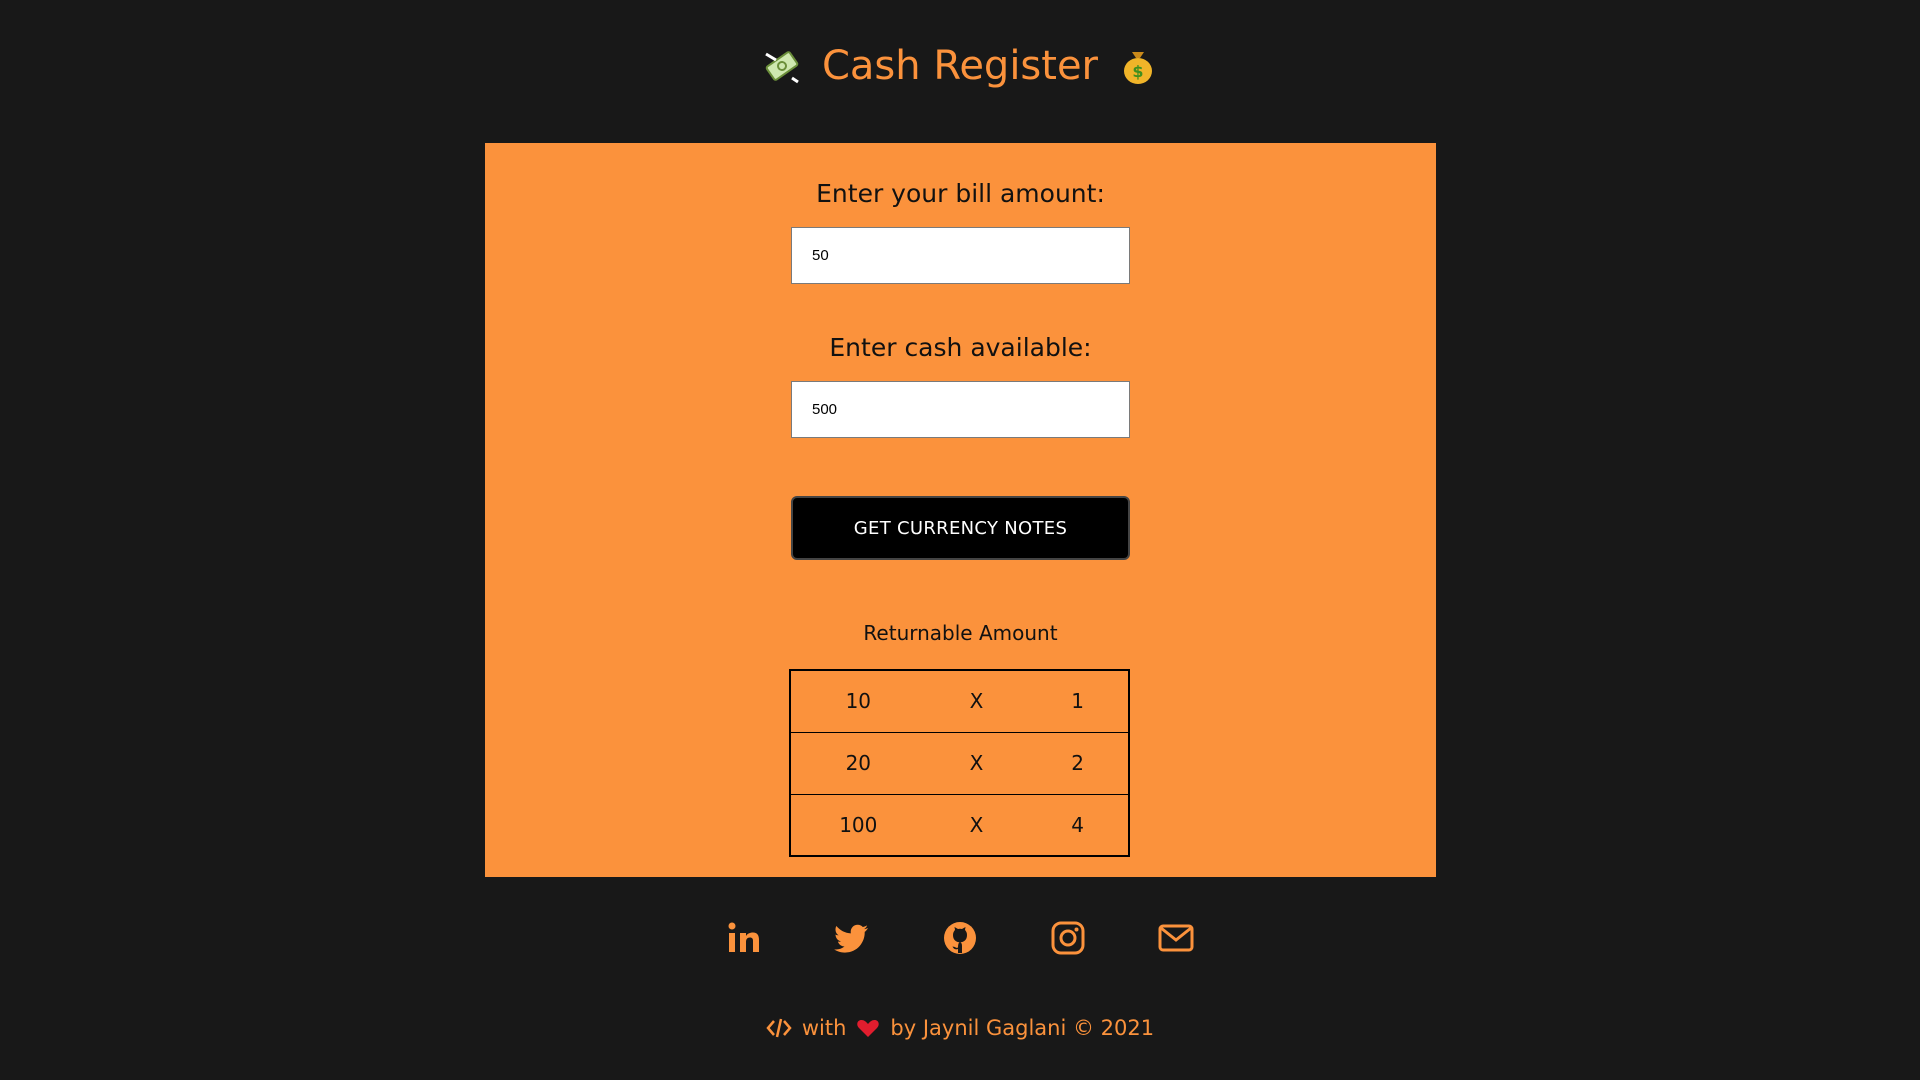 Image resolution: width=1920 pixels, height=1080 pixels. Describe the element at coordinates (960, 193) in the screenshot. I see `bill-amount-label: Enter your bill amount:` at that location.